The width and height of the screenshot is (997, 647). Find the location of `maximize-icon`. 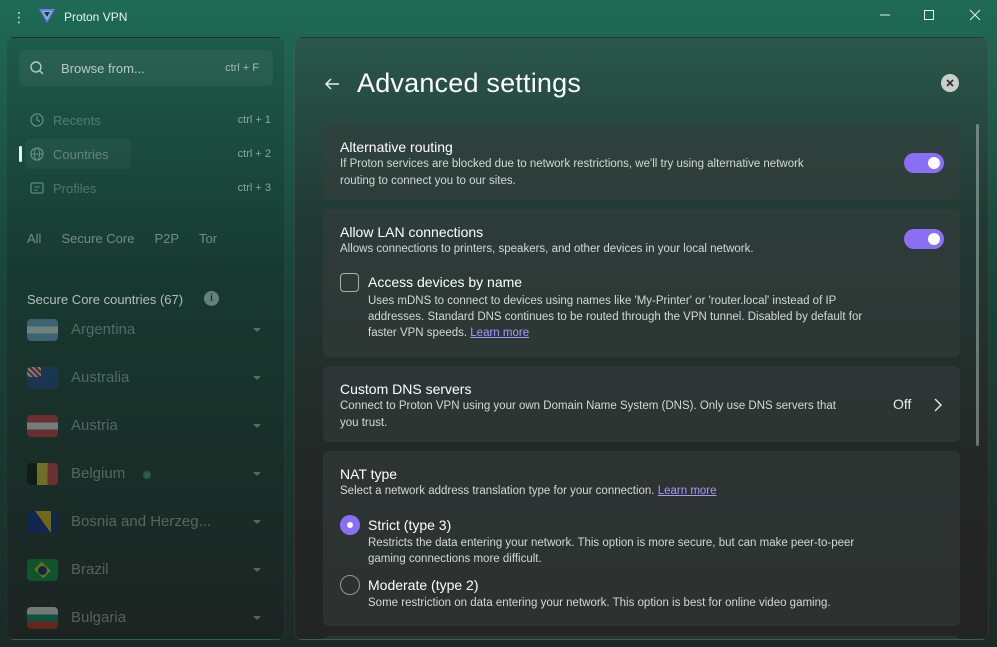

maximize-icon is located at coordinates (929, 15).